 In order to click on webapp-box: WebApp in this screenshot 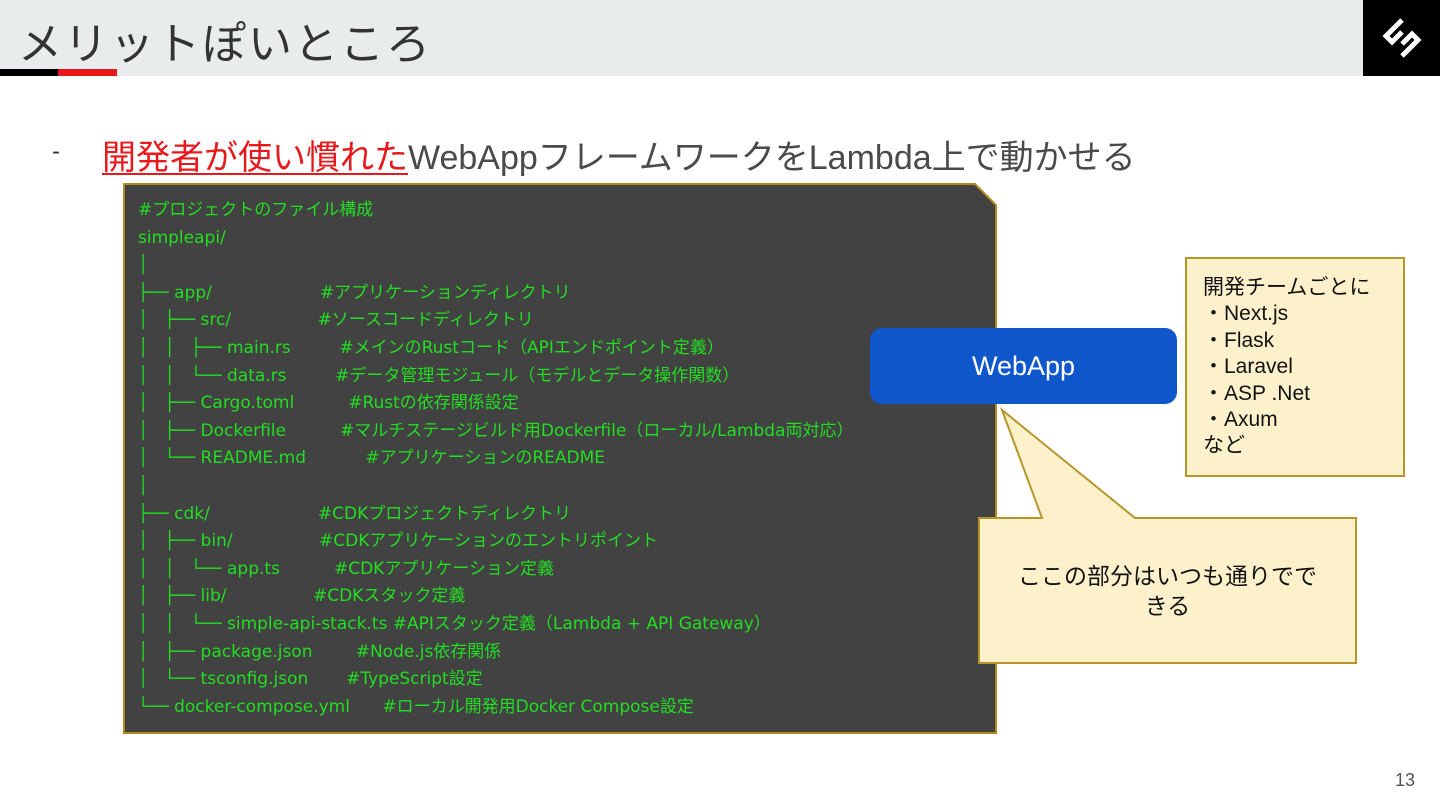, I will do `click(1023, 366)`.